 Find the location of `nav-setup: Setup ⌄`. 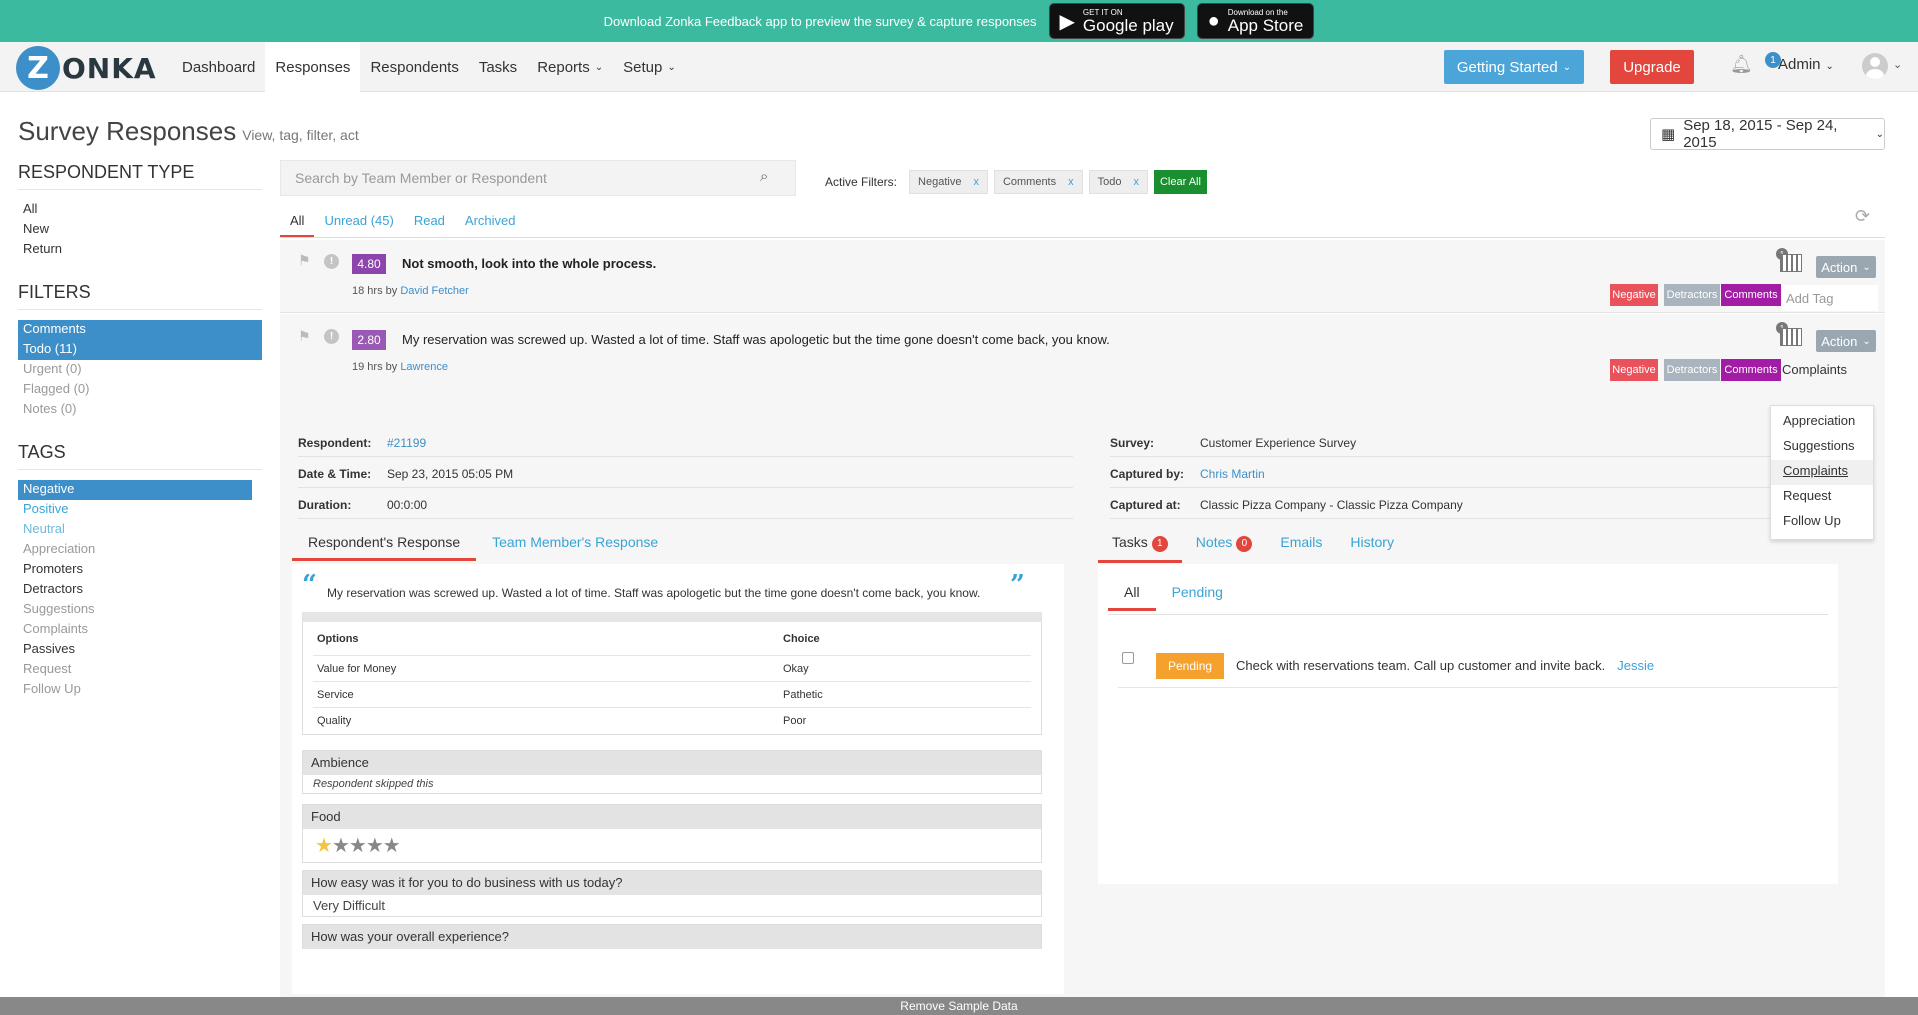

nav-setup: Setup ⌄ is located at coordinates (649, 67).